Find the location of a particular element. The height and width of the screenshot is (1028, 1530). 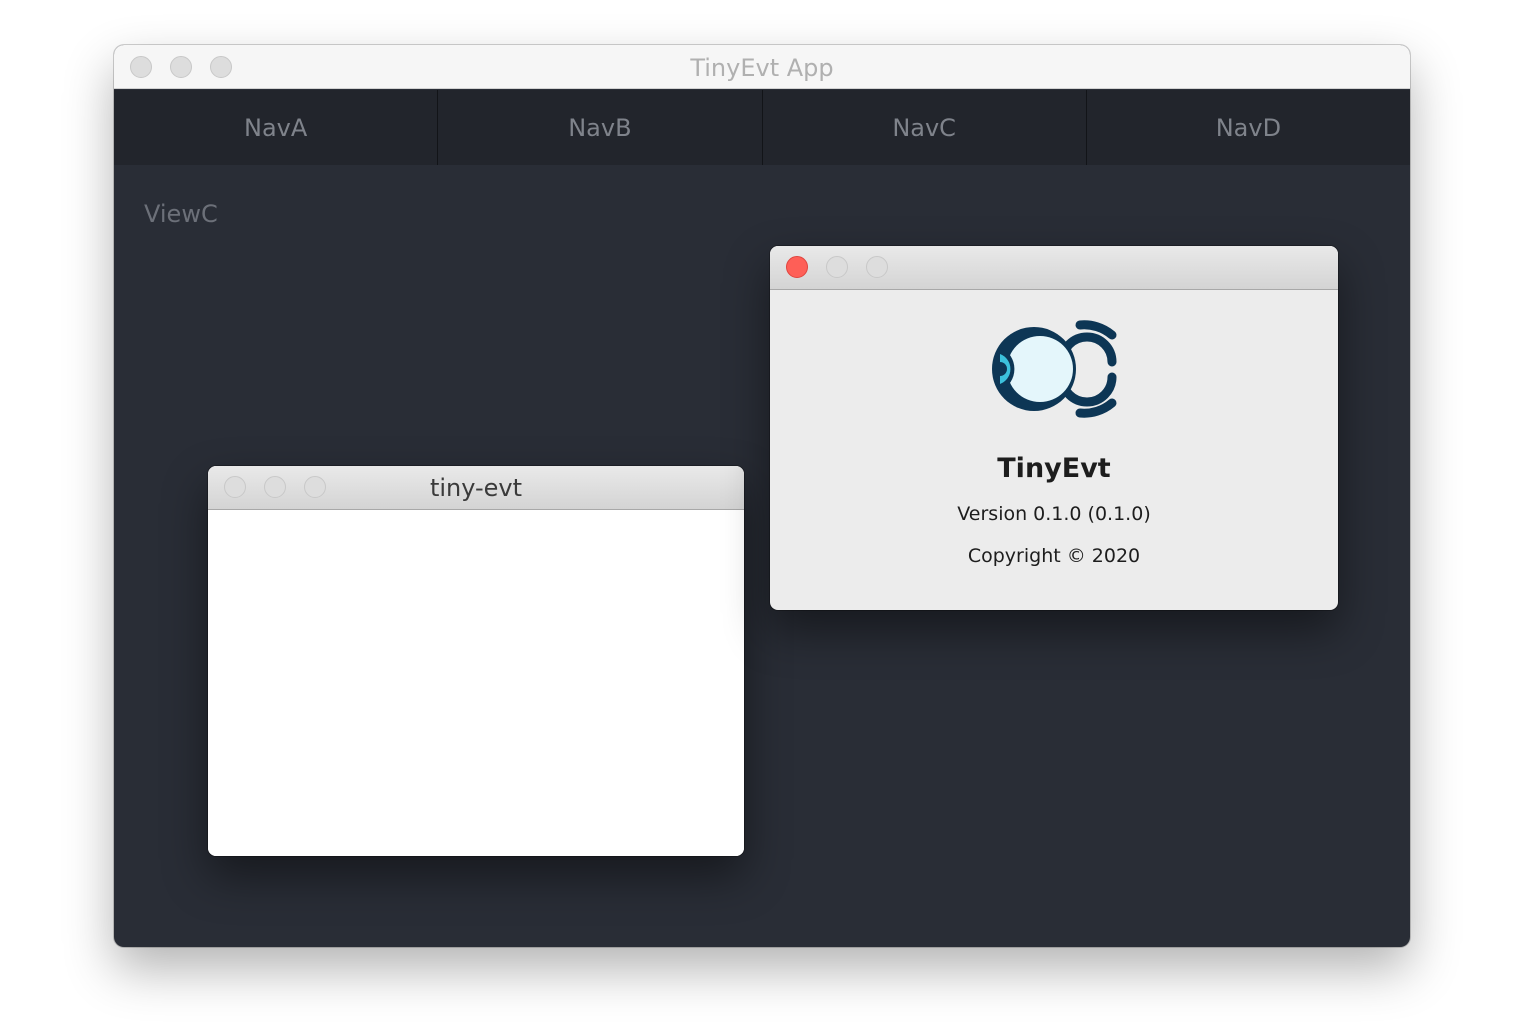

zoom-button is located at coordinates (877, 267).